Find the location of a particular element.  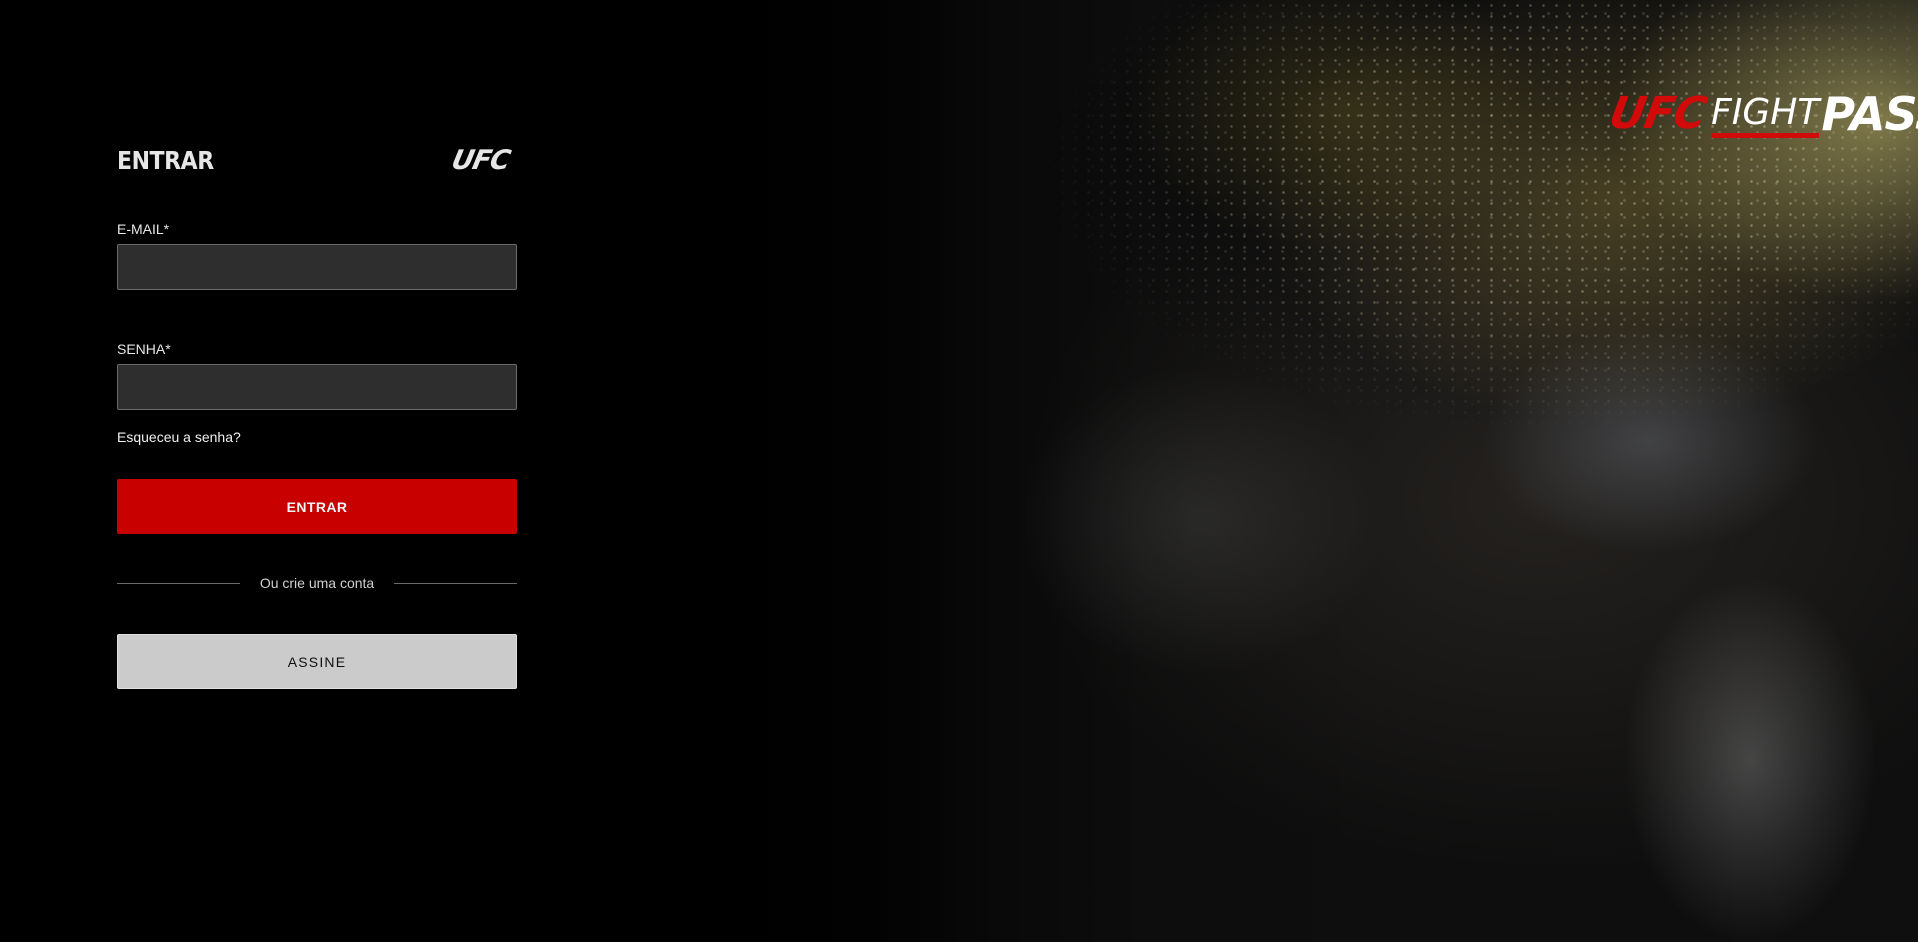

ufc-logo: UFC is located at coordinates (480, 160).